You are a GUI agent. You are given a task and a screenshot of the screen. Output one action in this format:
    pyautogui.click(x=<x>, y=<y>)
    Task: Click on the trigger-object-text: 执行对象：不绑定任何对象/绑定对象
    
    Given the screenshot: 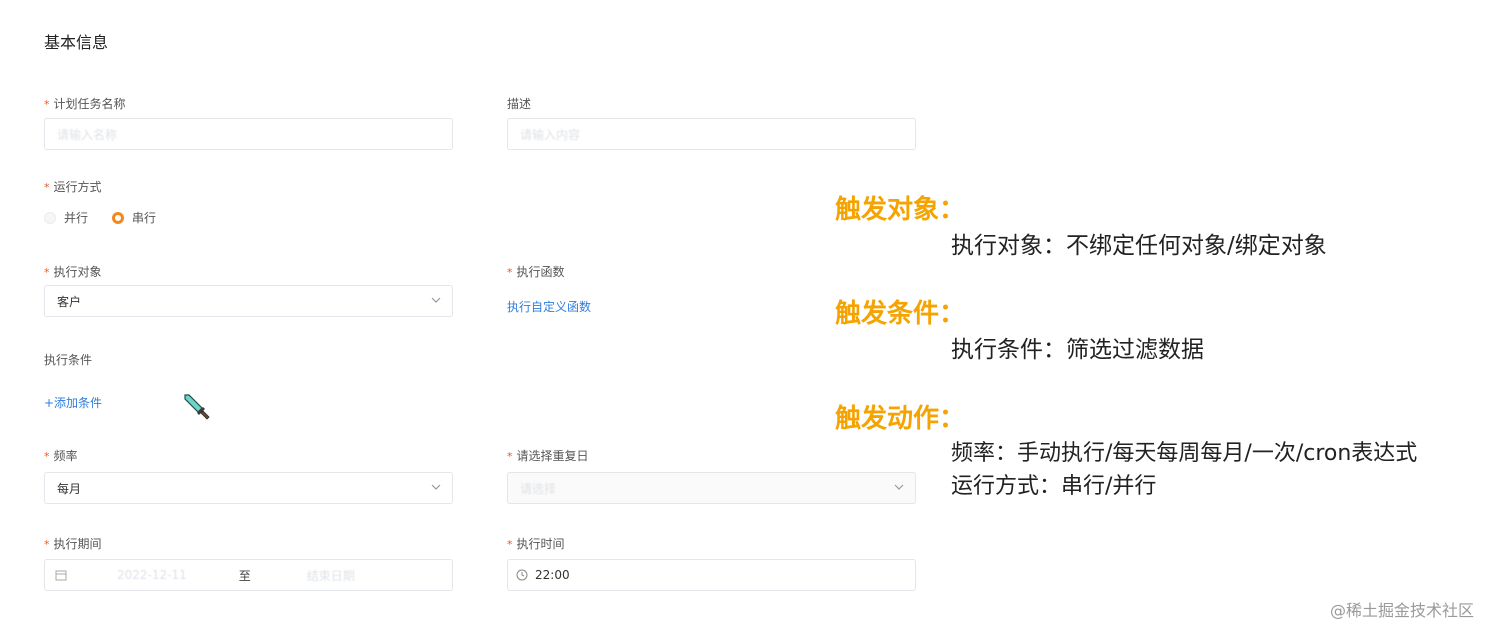 What is the action you would take?
    pyautogui.click(x=1139, y=246)
    